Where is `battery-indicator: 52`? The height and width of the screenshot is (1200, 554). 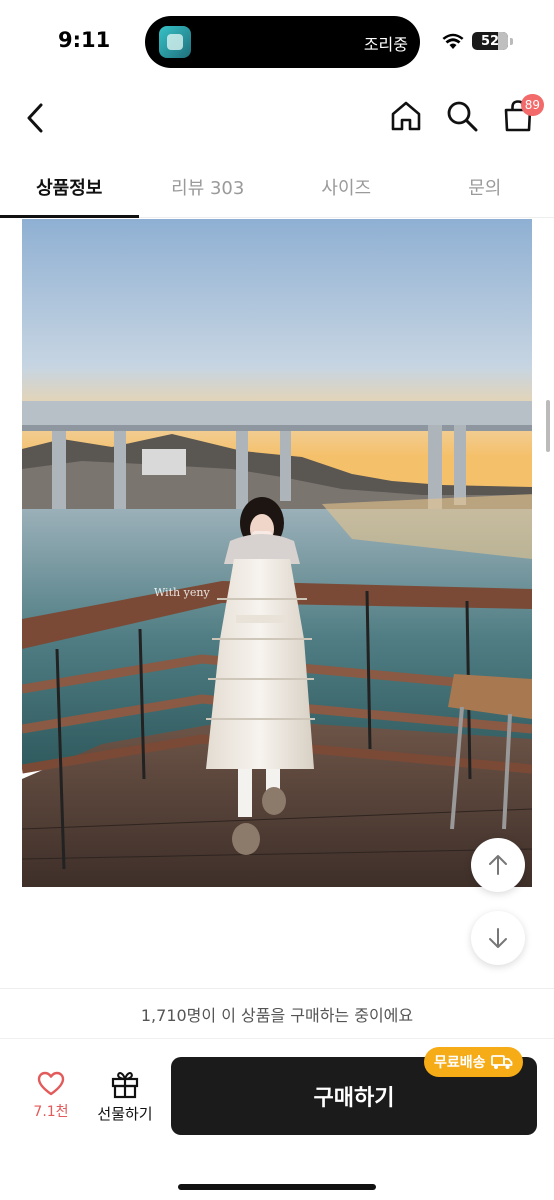 battery-indicator: 52 is located at coordinates (490, 41).